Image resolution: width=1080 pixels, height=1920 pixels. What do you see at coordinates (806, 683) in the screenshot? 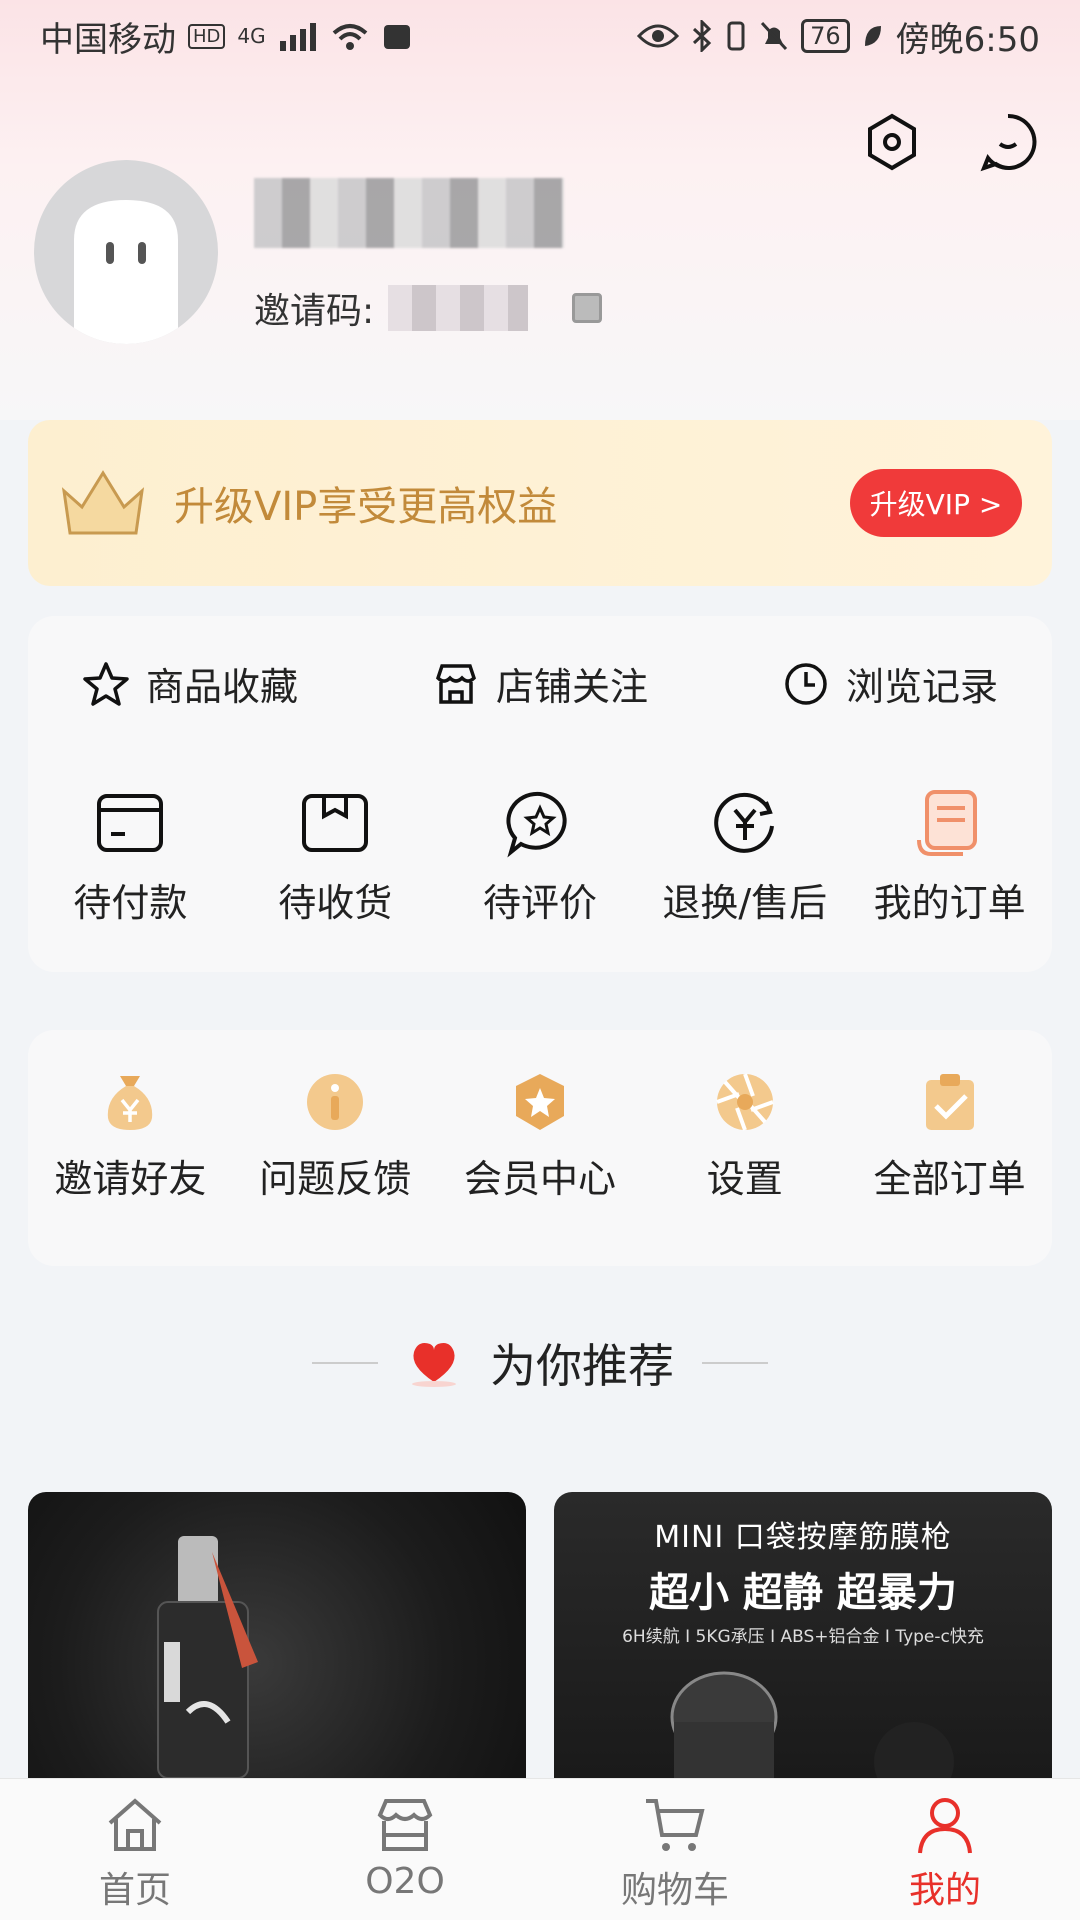
I see `clock-icon` at bounding box center [806, 683].